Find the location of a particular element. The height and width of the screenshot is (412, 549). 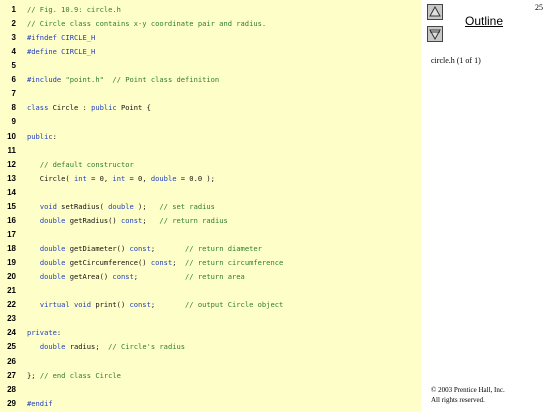

line-number: 20 is located at coordinates (11, 277).